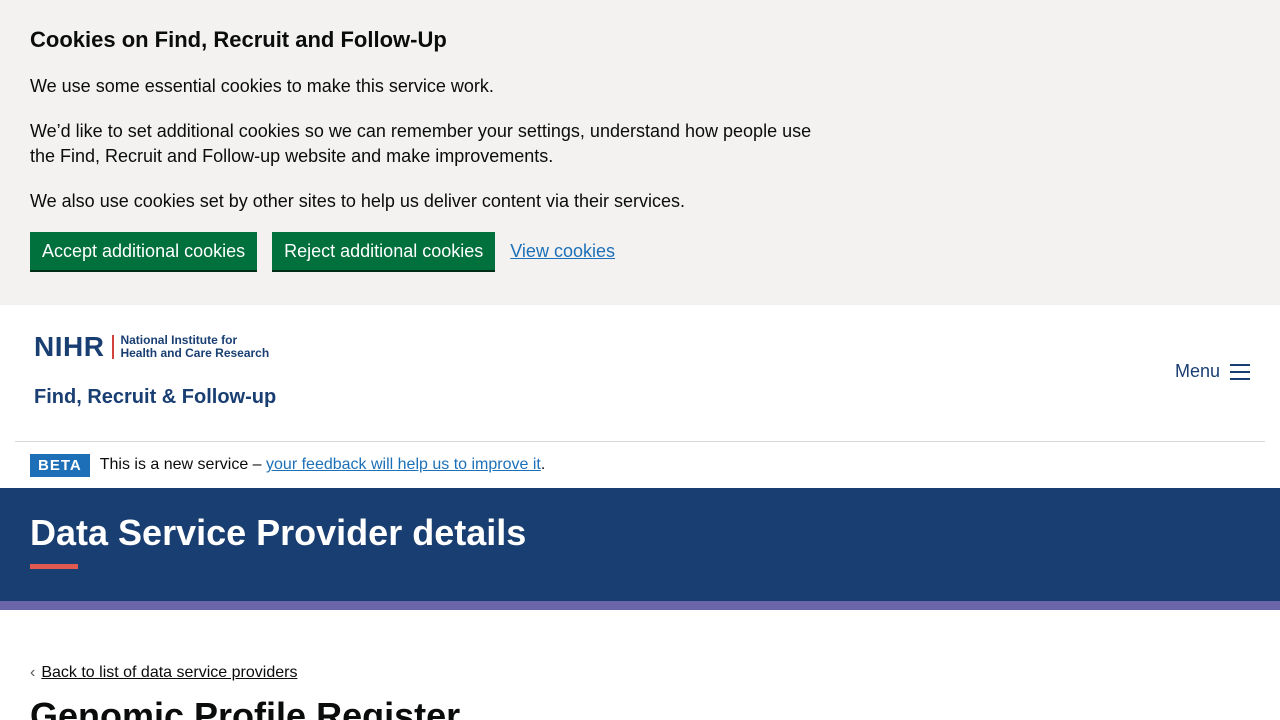 This screenshot has width=1280, height=720. I want to click on logo-line-1: National Institute for, so click(179, 340).